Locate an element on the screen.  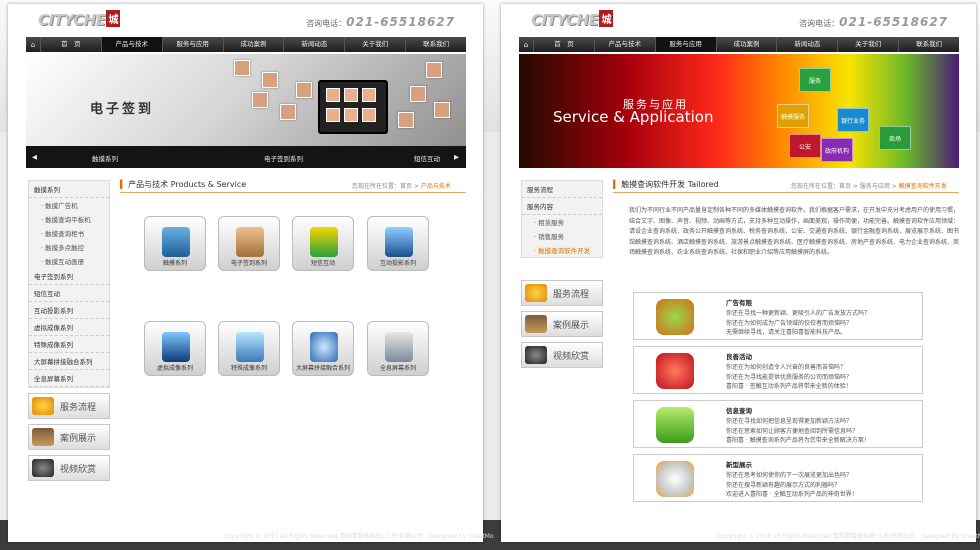
product-videowall: 大屏幕拼接融合系列 is located at coordinates (323, 356).